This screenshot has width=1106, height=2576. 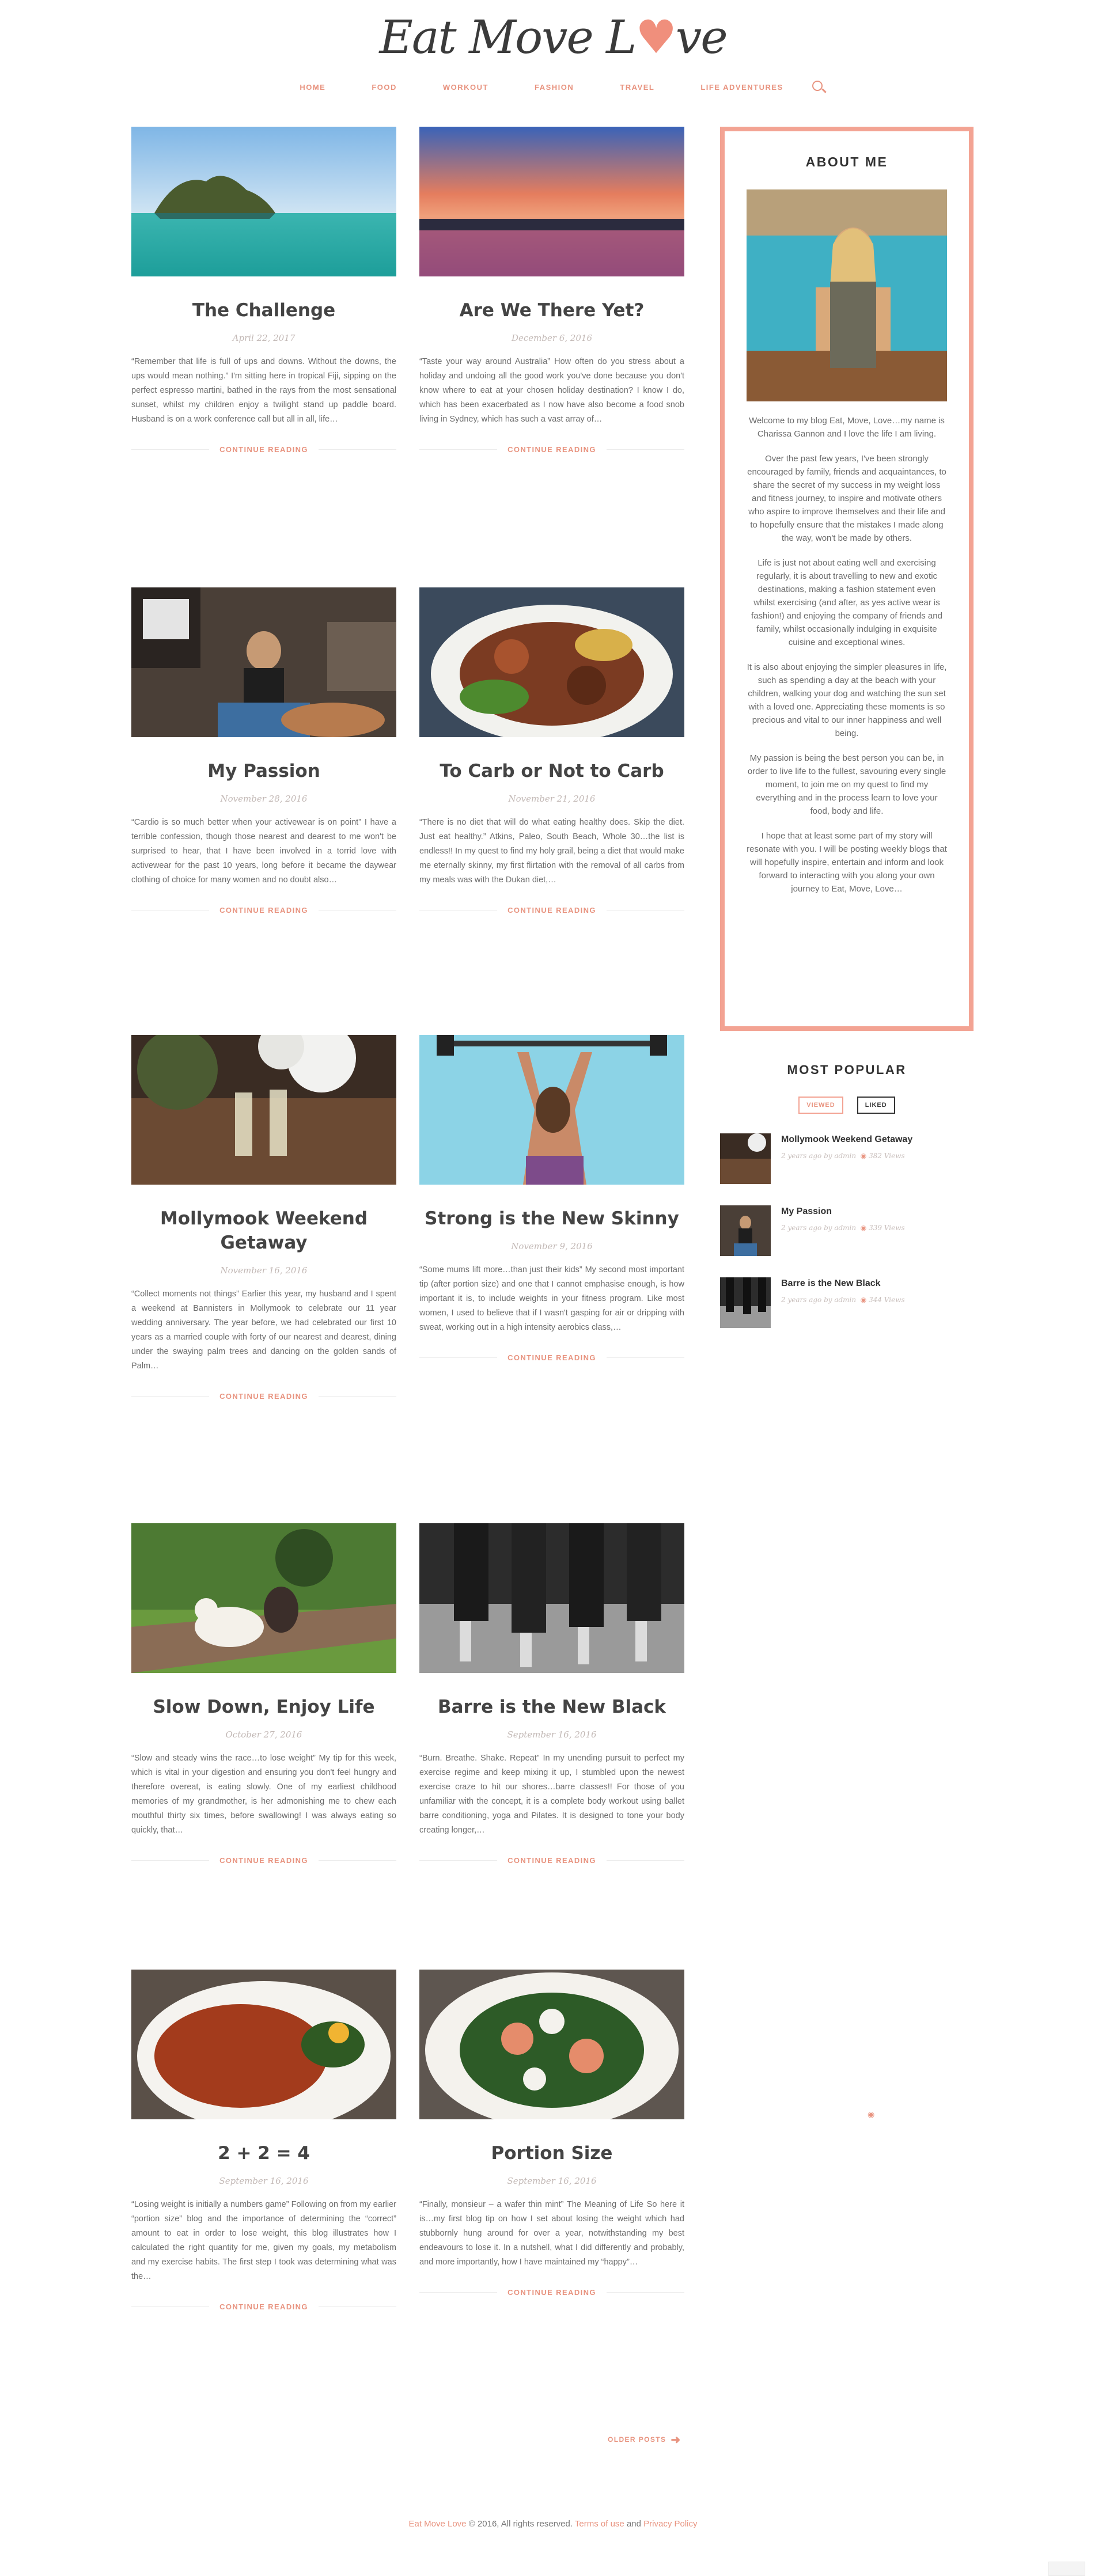 What do you see at coordinates (887, 1156) in the screenshot?
I see `popular-item-views: 382 Views` at bounding box center [887, 1156].